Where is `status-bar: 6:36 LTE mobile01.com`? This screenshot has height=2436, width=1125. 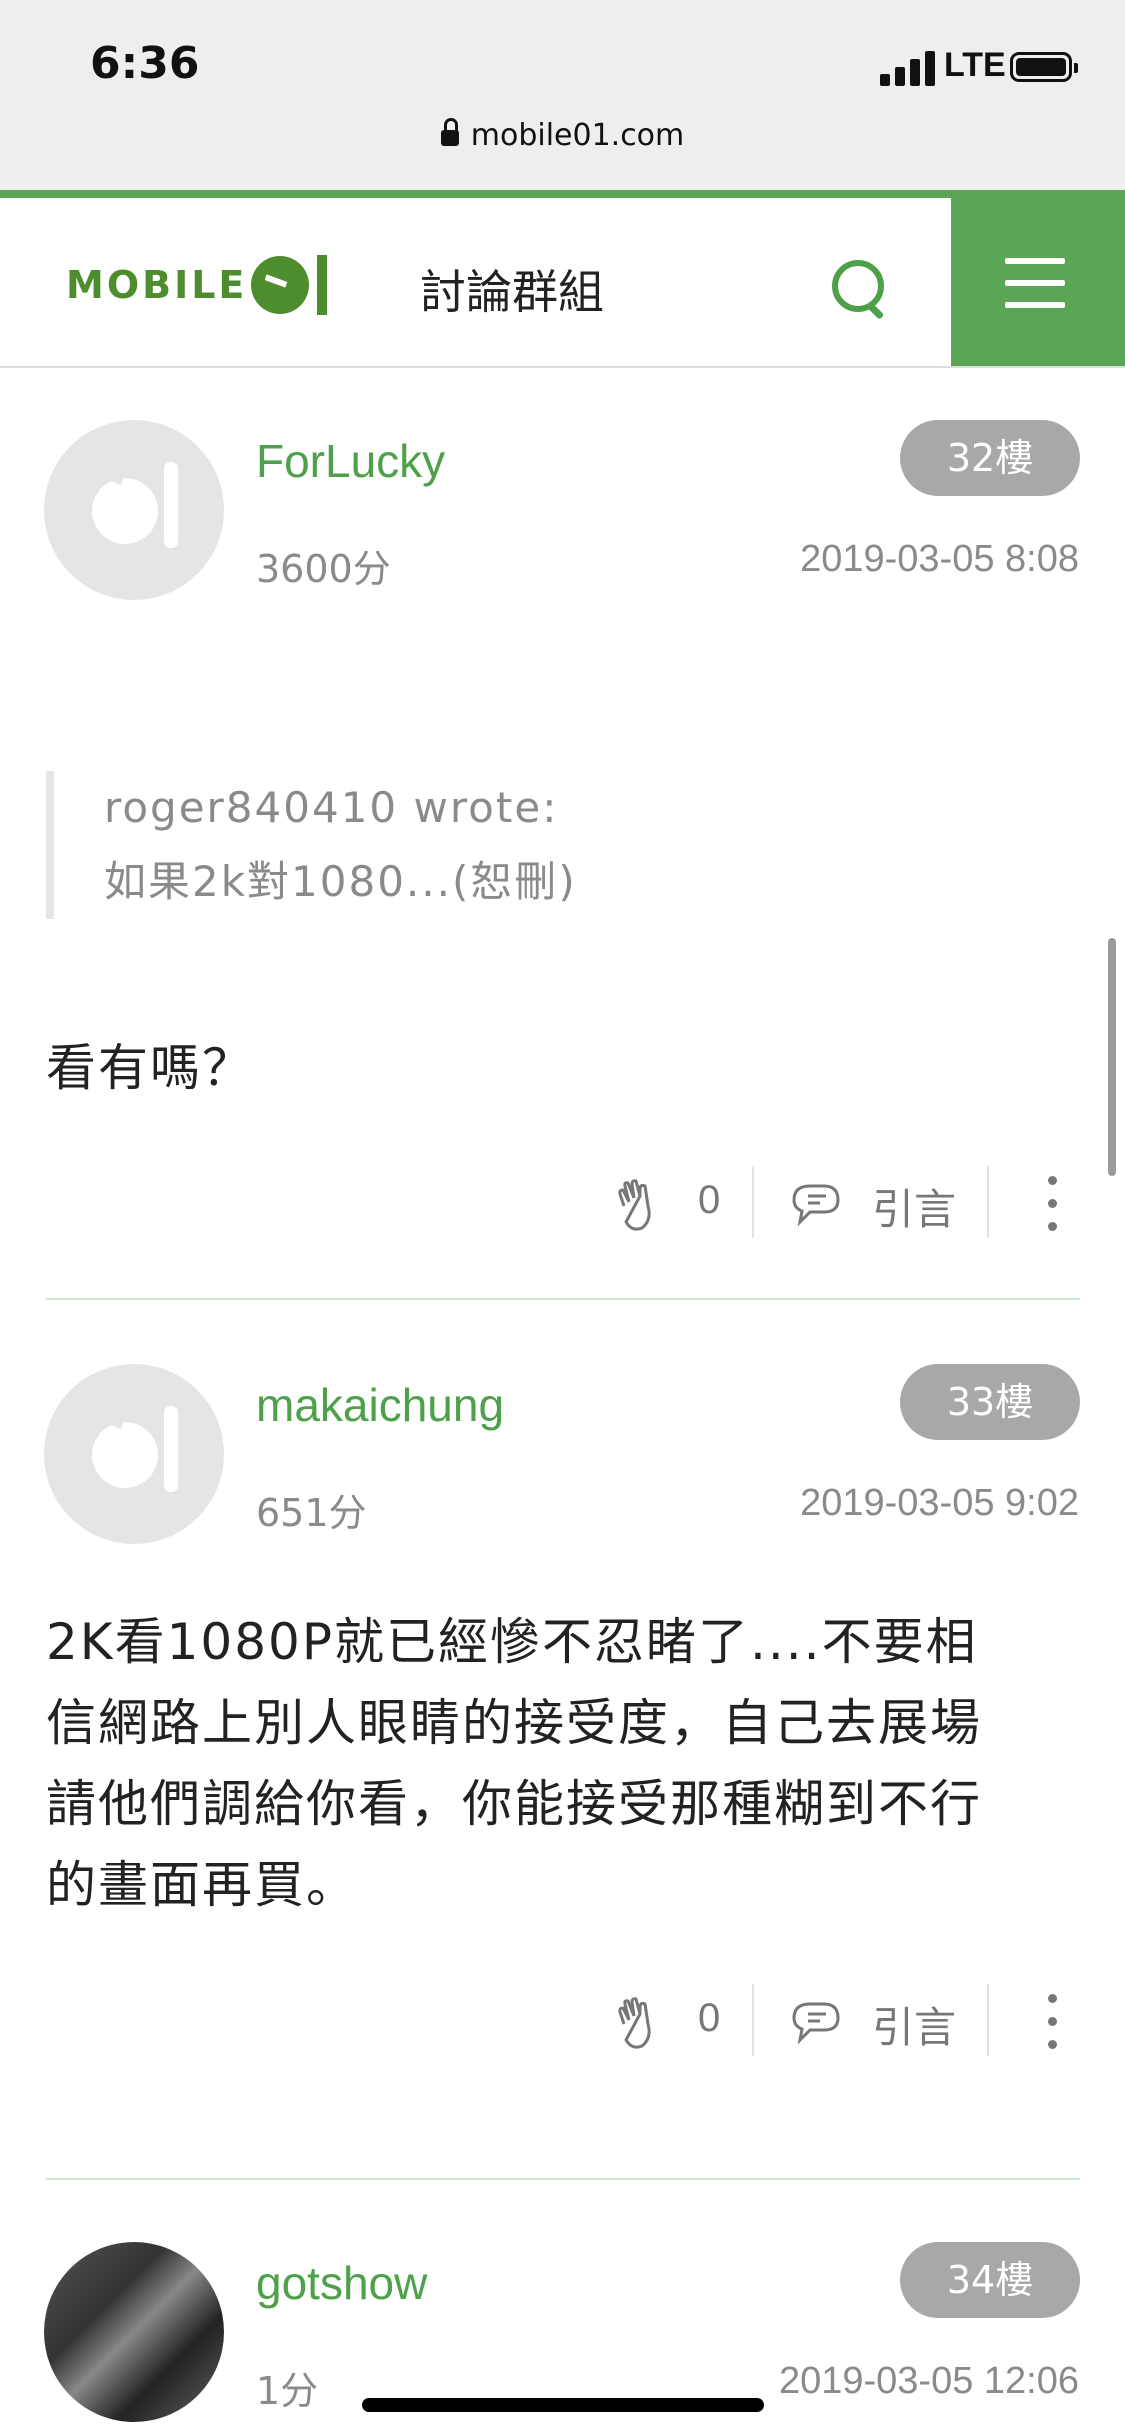 status-bar: 6:36 LTE mobile01.com is located at coordinates (562, 95).